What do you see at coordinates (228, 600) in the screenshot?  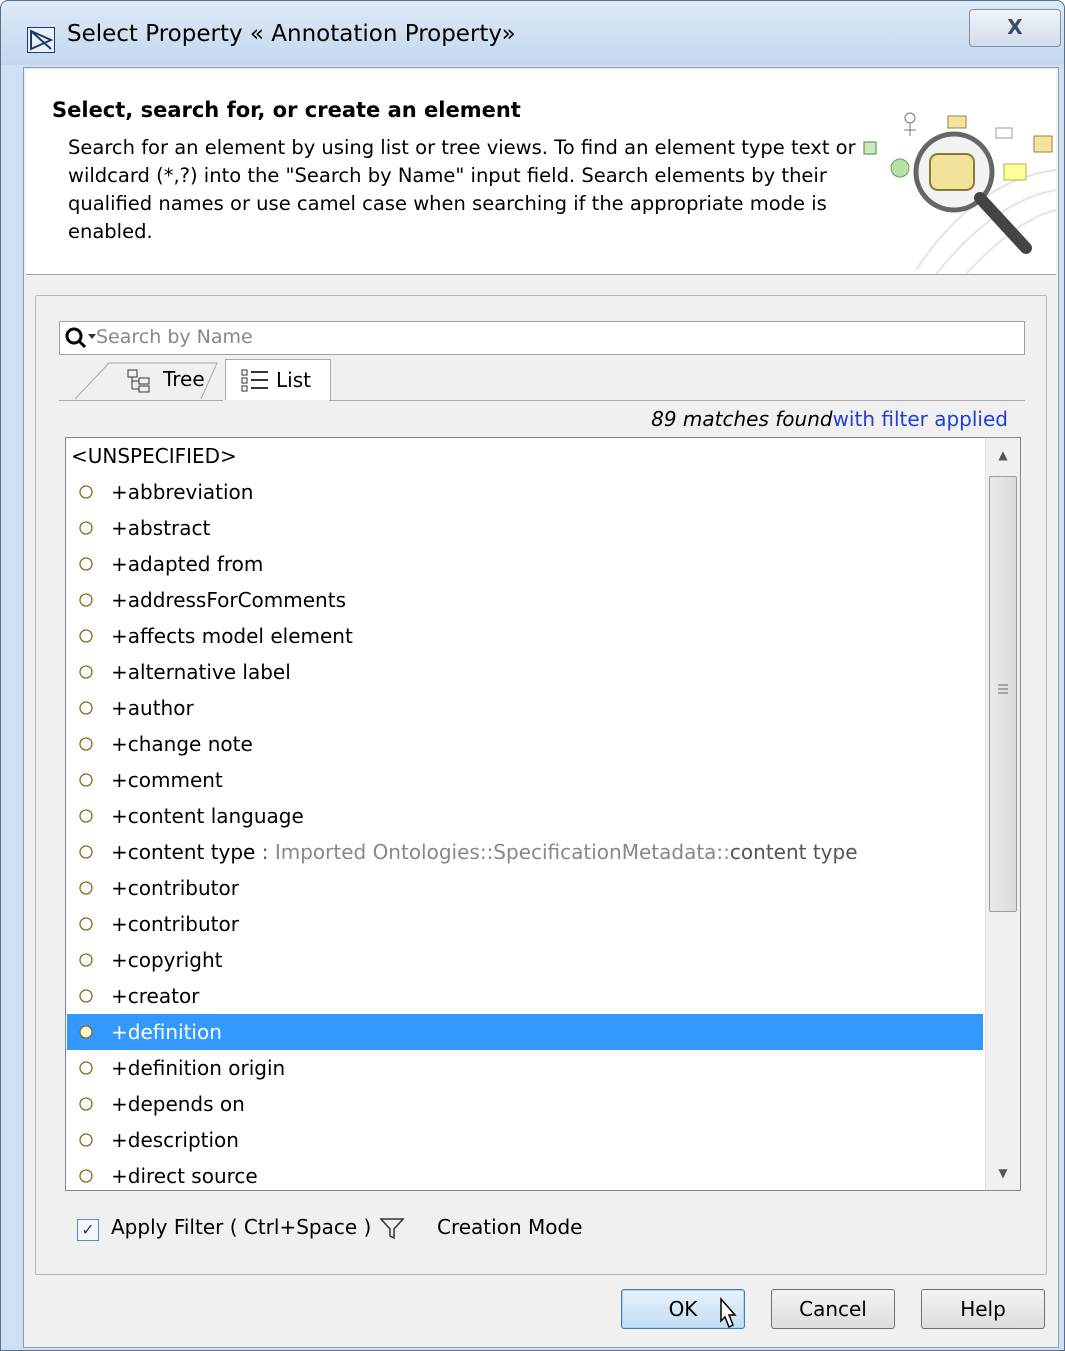 I see `list-item-label: +addressForComments` at bounding box center [228, 600].